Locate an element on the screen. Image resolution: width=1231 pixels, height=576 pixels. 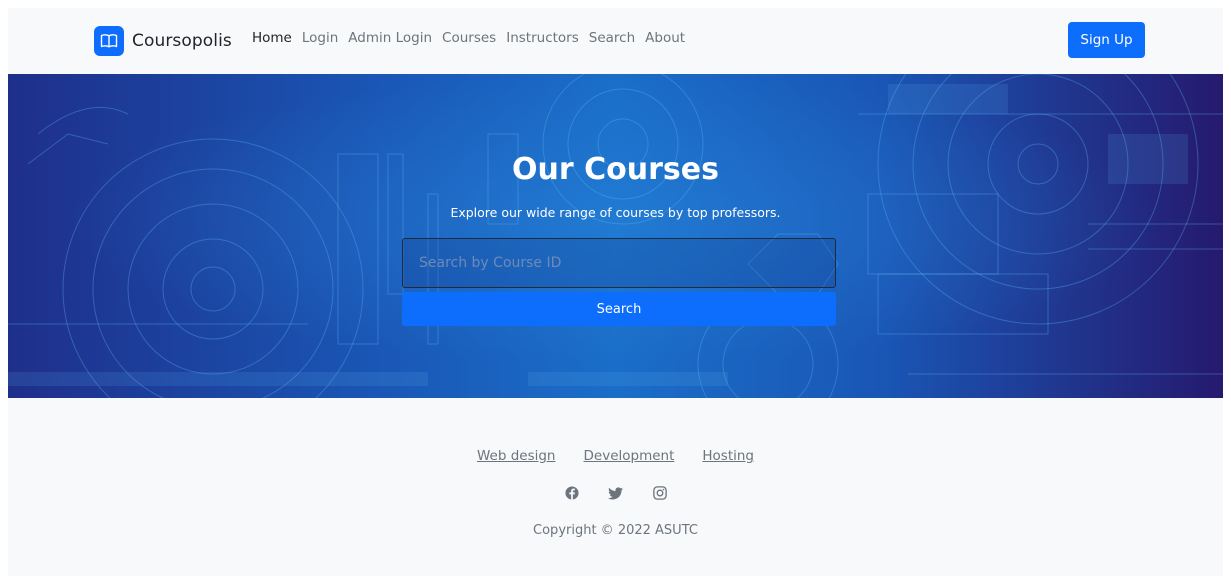
footer-link-development: Development is located at coordinates (629, 456).